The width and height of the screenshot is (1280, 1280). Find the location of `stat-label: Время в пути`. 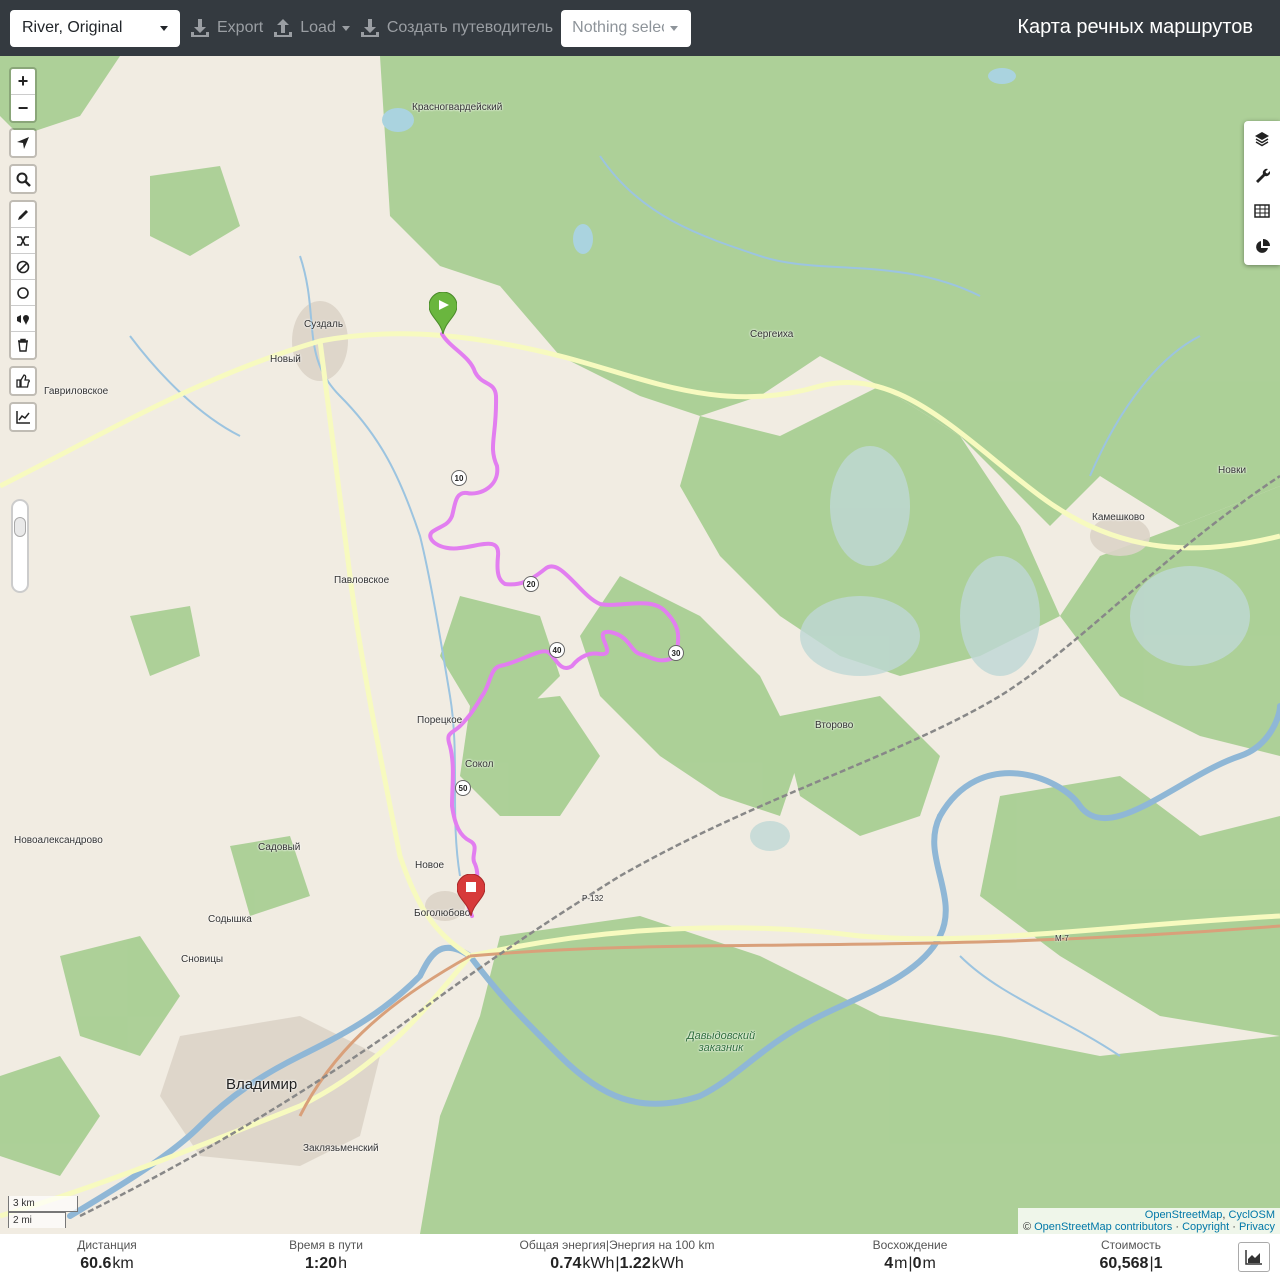

stat-label: Время в пути is located at coordinates (326, 1245).